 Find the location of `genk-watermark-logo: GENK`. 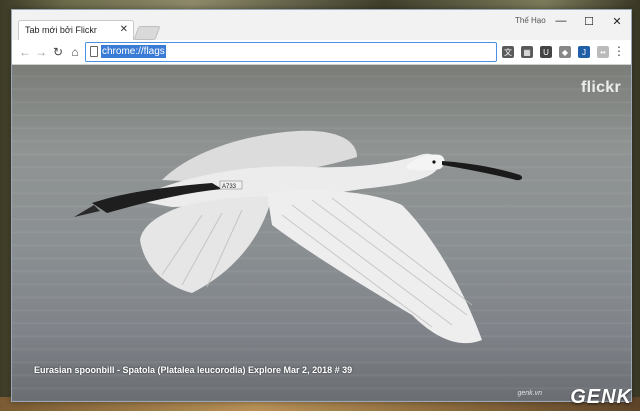

genk-watermark-logo: GENK is located at coordinates (601, 397).